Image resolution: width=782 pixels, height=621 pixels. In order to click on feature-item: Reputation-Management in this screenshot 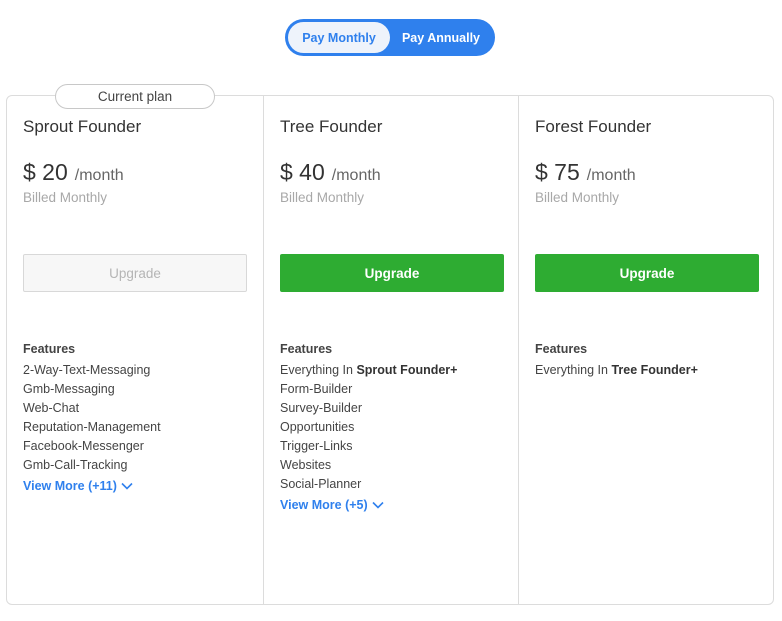, I will do `click(92, 427)`.